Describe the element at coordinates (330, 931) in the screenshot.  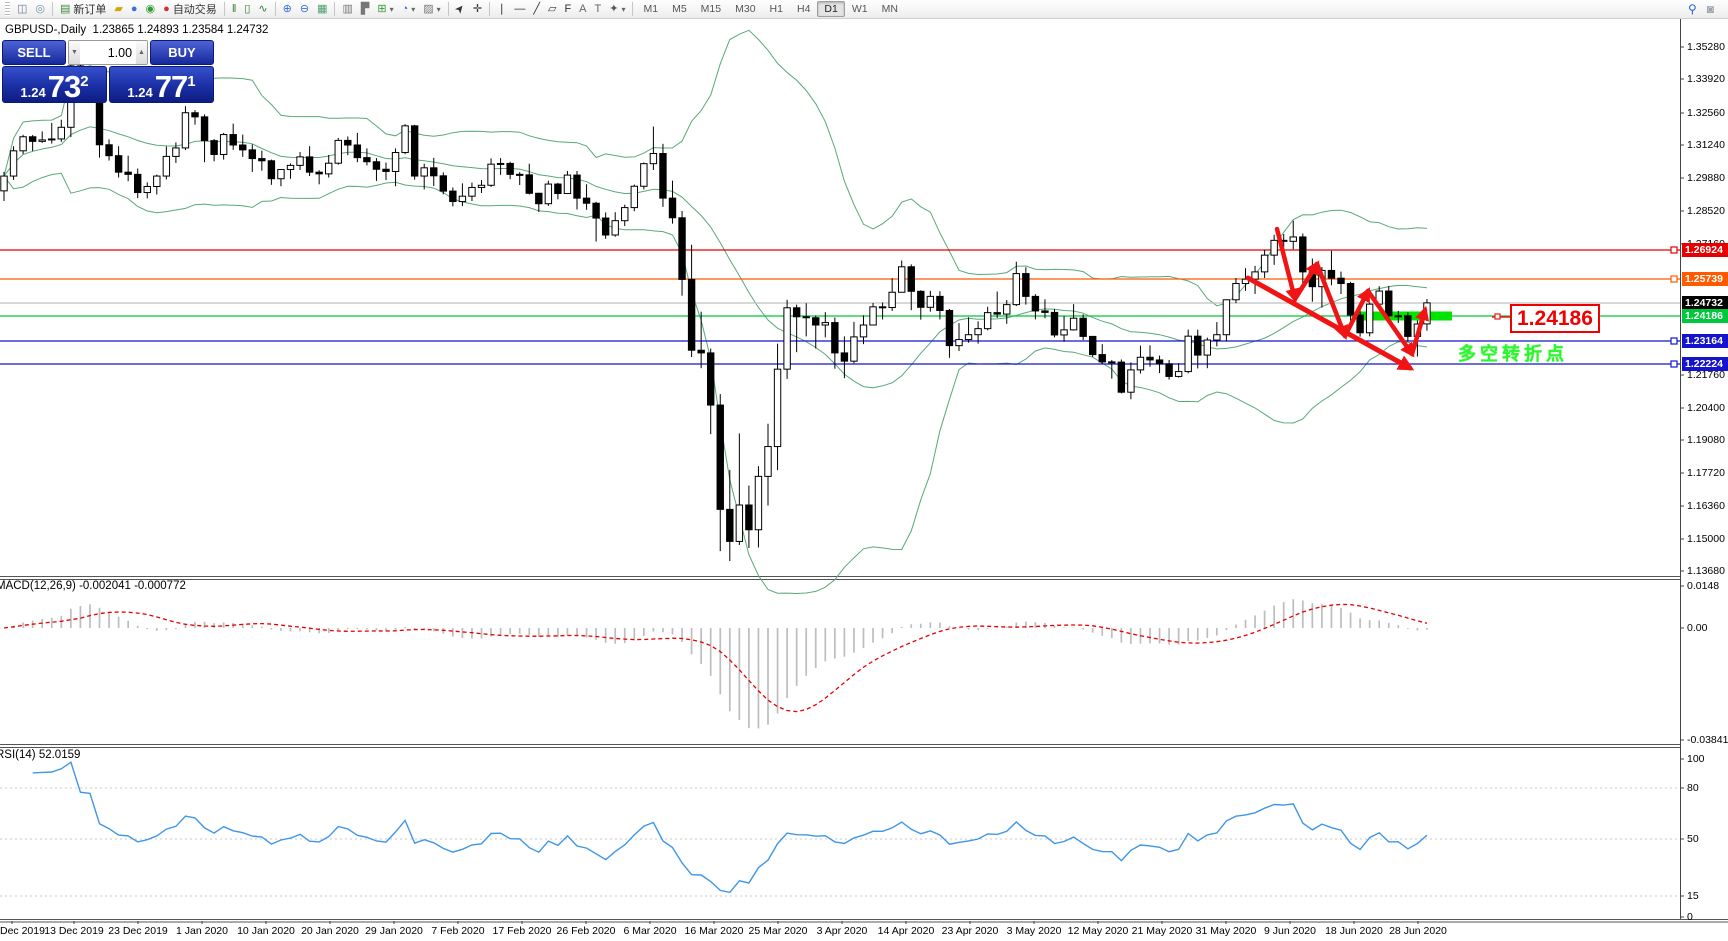
I see `date-label: 20 Jan 2020` at that location.